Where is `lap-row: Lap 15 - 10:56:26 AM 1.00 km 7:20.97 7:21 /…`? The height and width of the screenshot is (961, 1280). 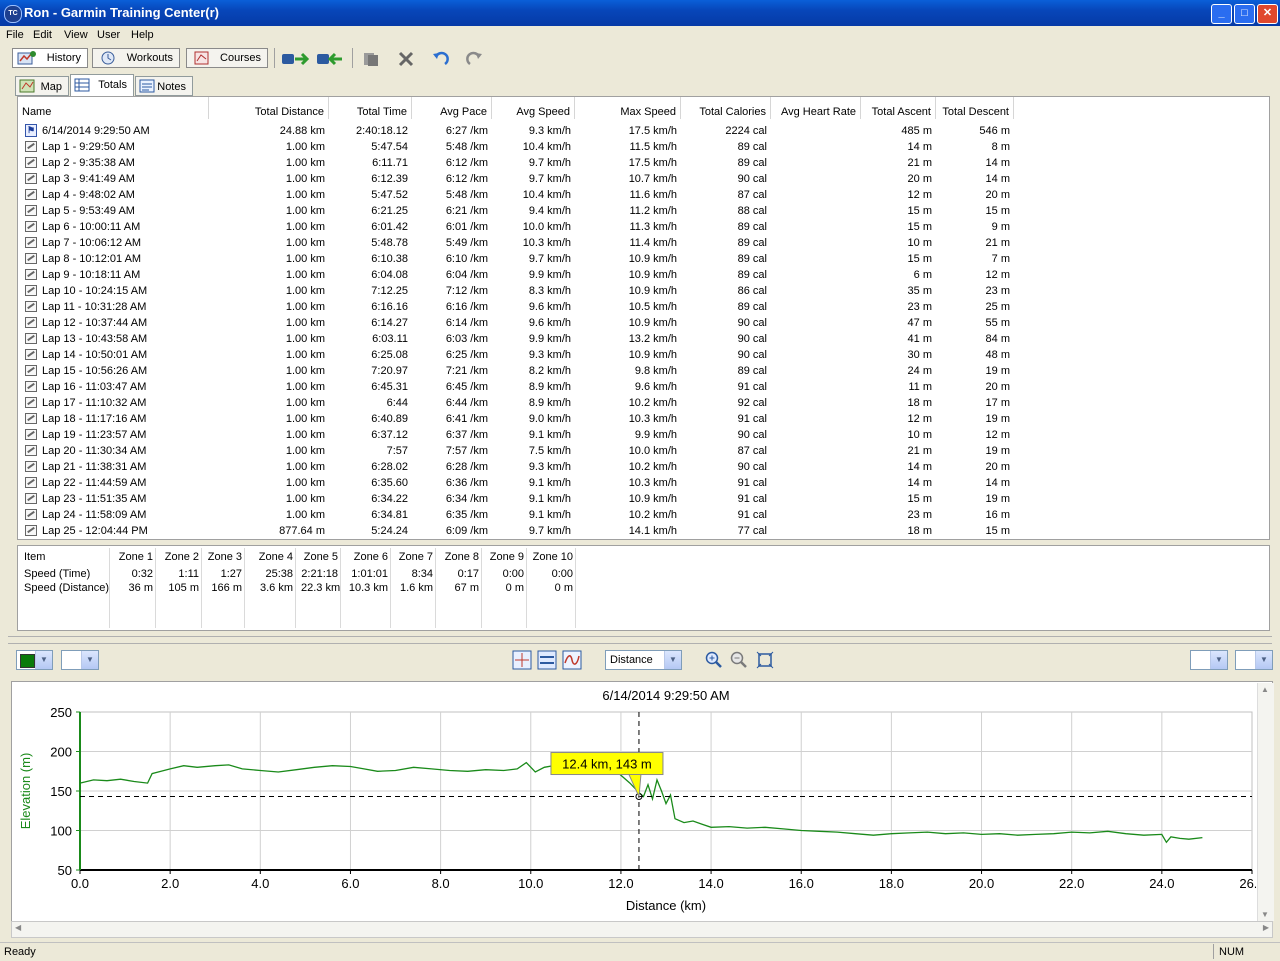 lap-row: Lap 15 - 10:56:26 AM 1.00 km 7:20.97 7:21 /… is located at coordinates (643, 371).